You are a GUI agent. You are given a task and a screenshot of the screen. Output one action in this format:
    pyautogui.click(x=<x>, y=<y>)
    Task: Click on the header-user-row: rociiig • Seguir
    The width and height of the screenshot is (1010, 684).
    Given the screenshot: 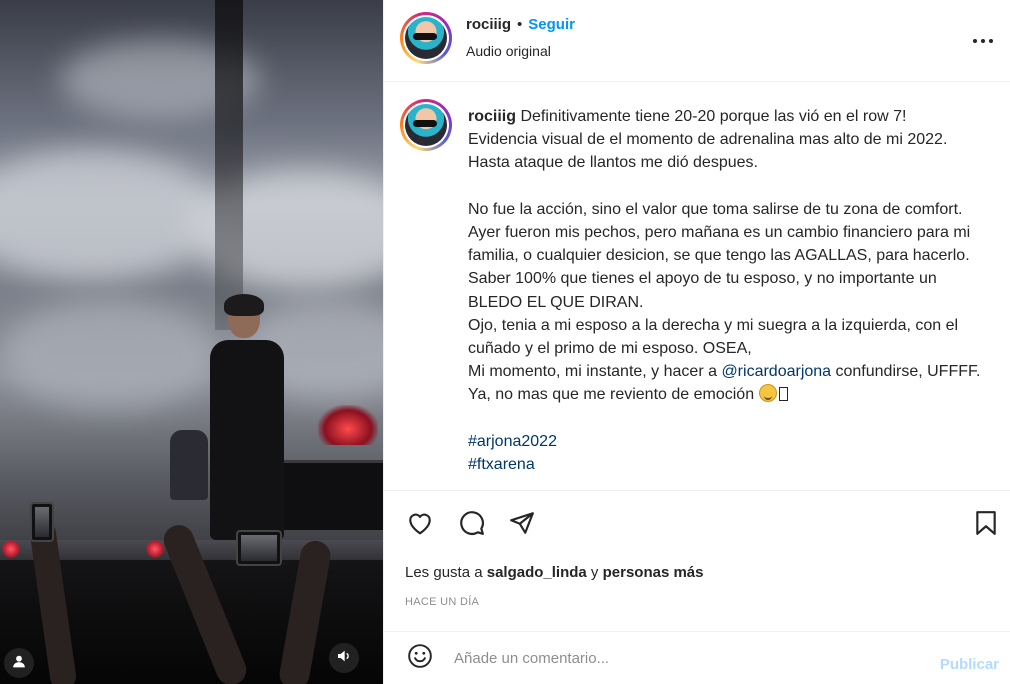 What is the action you would take?
    pyautogui.click(x=520, y=24)
    